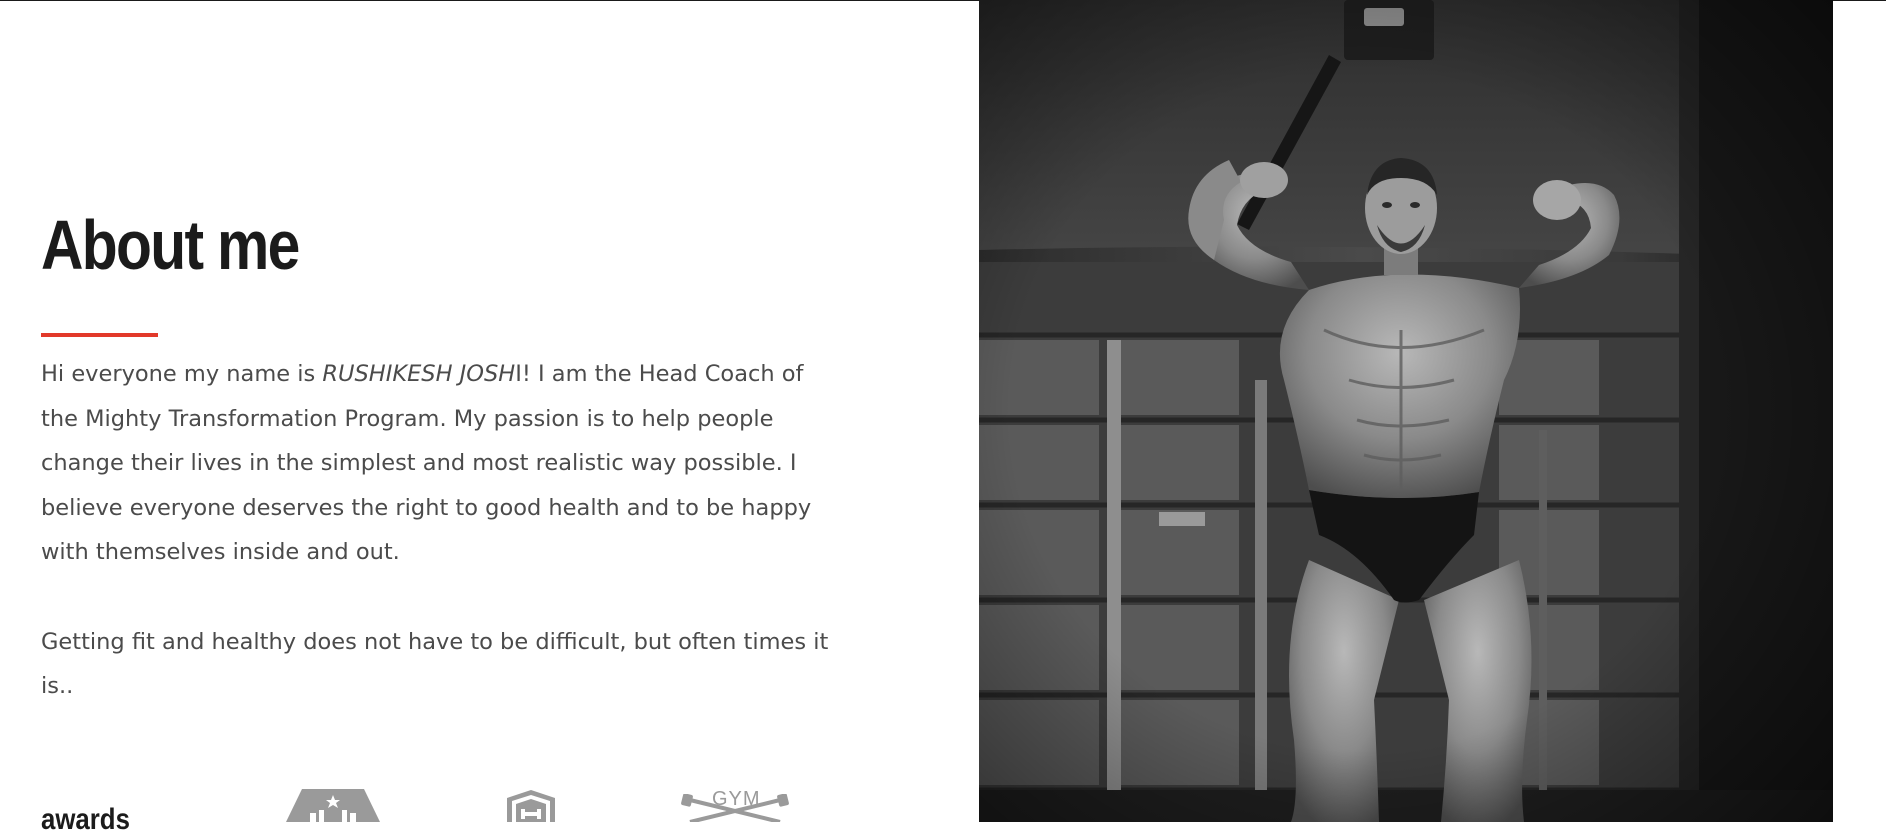 The image size is (1886, 840). I want to click on awards-heading: awards, so click(85, 819).